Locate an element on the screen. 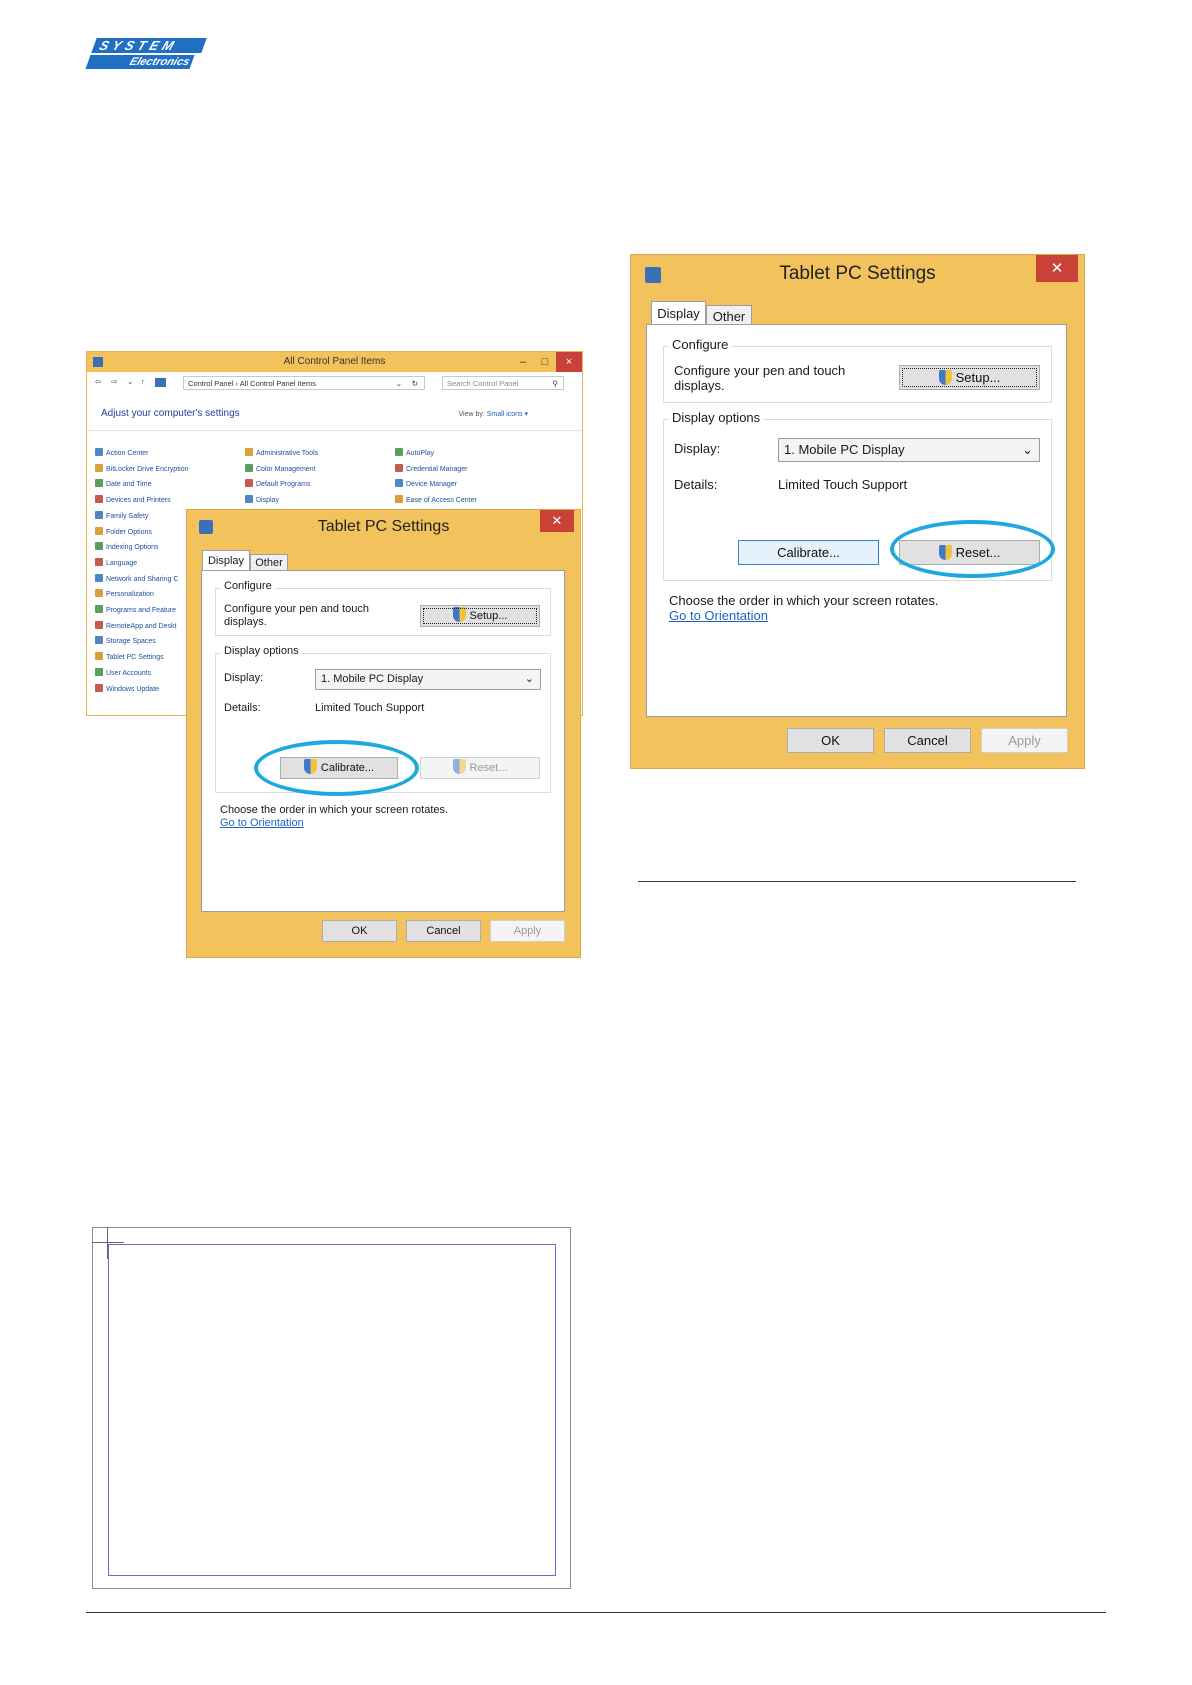 Image resolution: width=1192 pixels, height=1685 pixels. minimize-icon: – is located at coordinates (523, 362).